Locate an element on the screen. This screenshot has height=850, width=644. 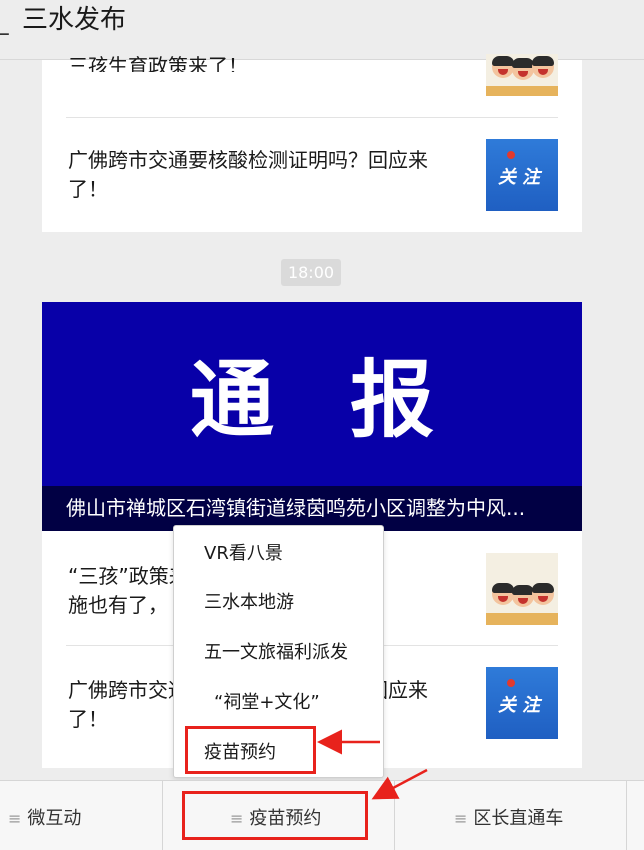
back-chevron-icon: – is located at coordinates (5, 33).